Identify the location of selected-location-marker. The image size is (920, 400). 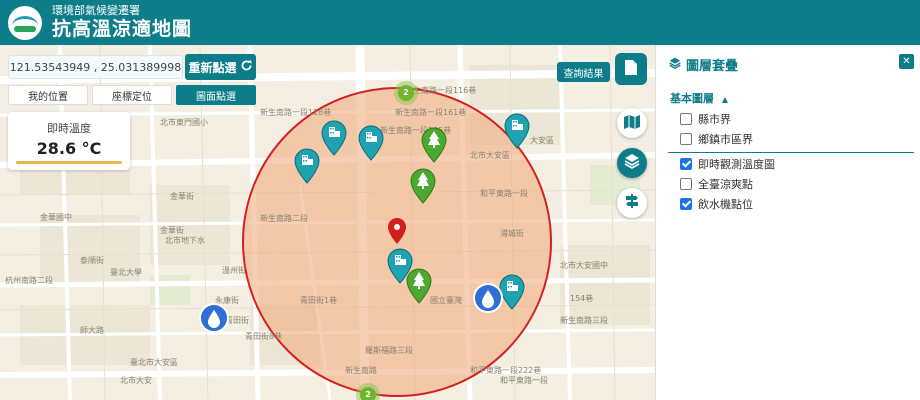
(397, 231).